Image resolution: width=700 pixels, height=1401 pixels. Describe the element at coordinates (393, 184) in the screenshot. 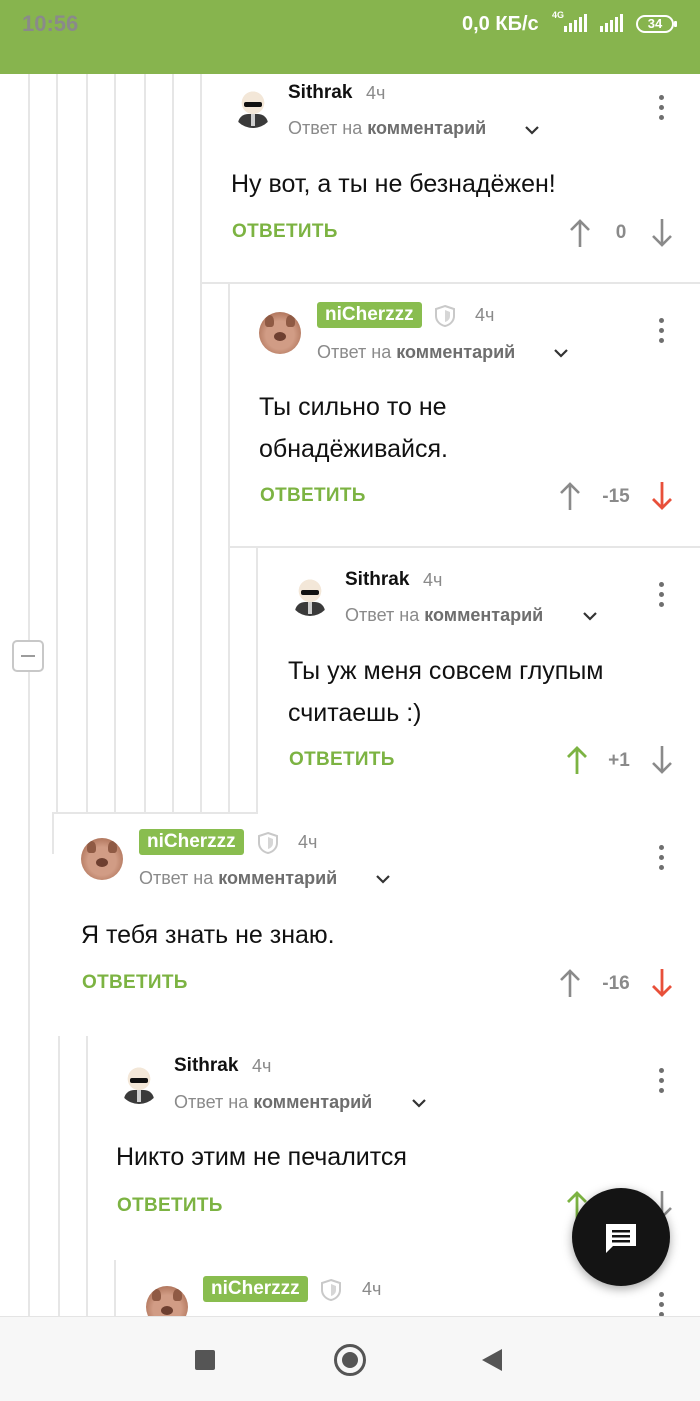

I see `comment-text: Ну вот, а ты не безнадёжен!` at that location.